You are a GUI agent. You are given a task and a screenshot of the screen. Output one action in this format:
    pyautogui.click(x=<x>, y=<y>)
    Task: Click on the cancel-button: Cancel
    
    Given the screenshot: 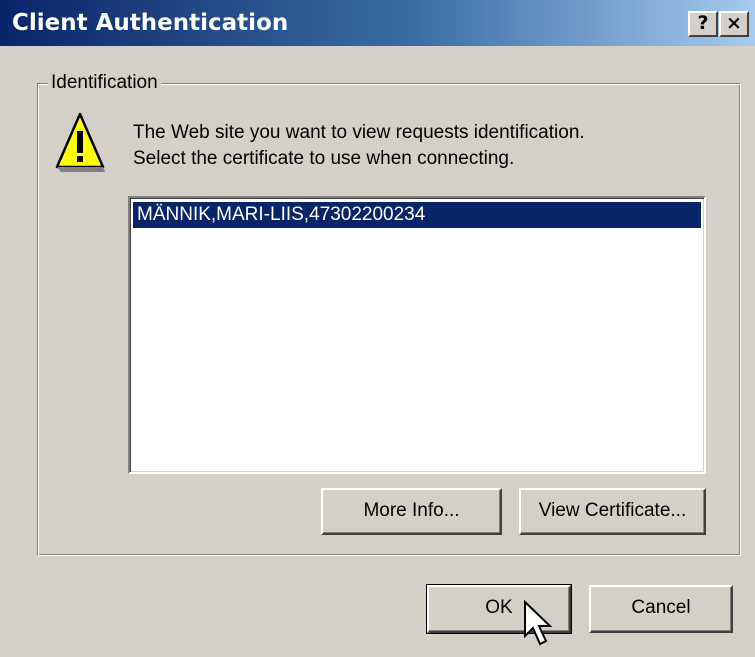 What is the action you would take?
    pyautogui.click(x=661, y=609)
    